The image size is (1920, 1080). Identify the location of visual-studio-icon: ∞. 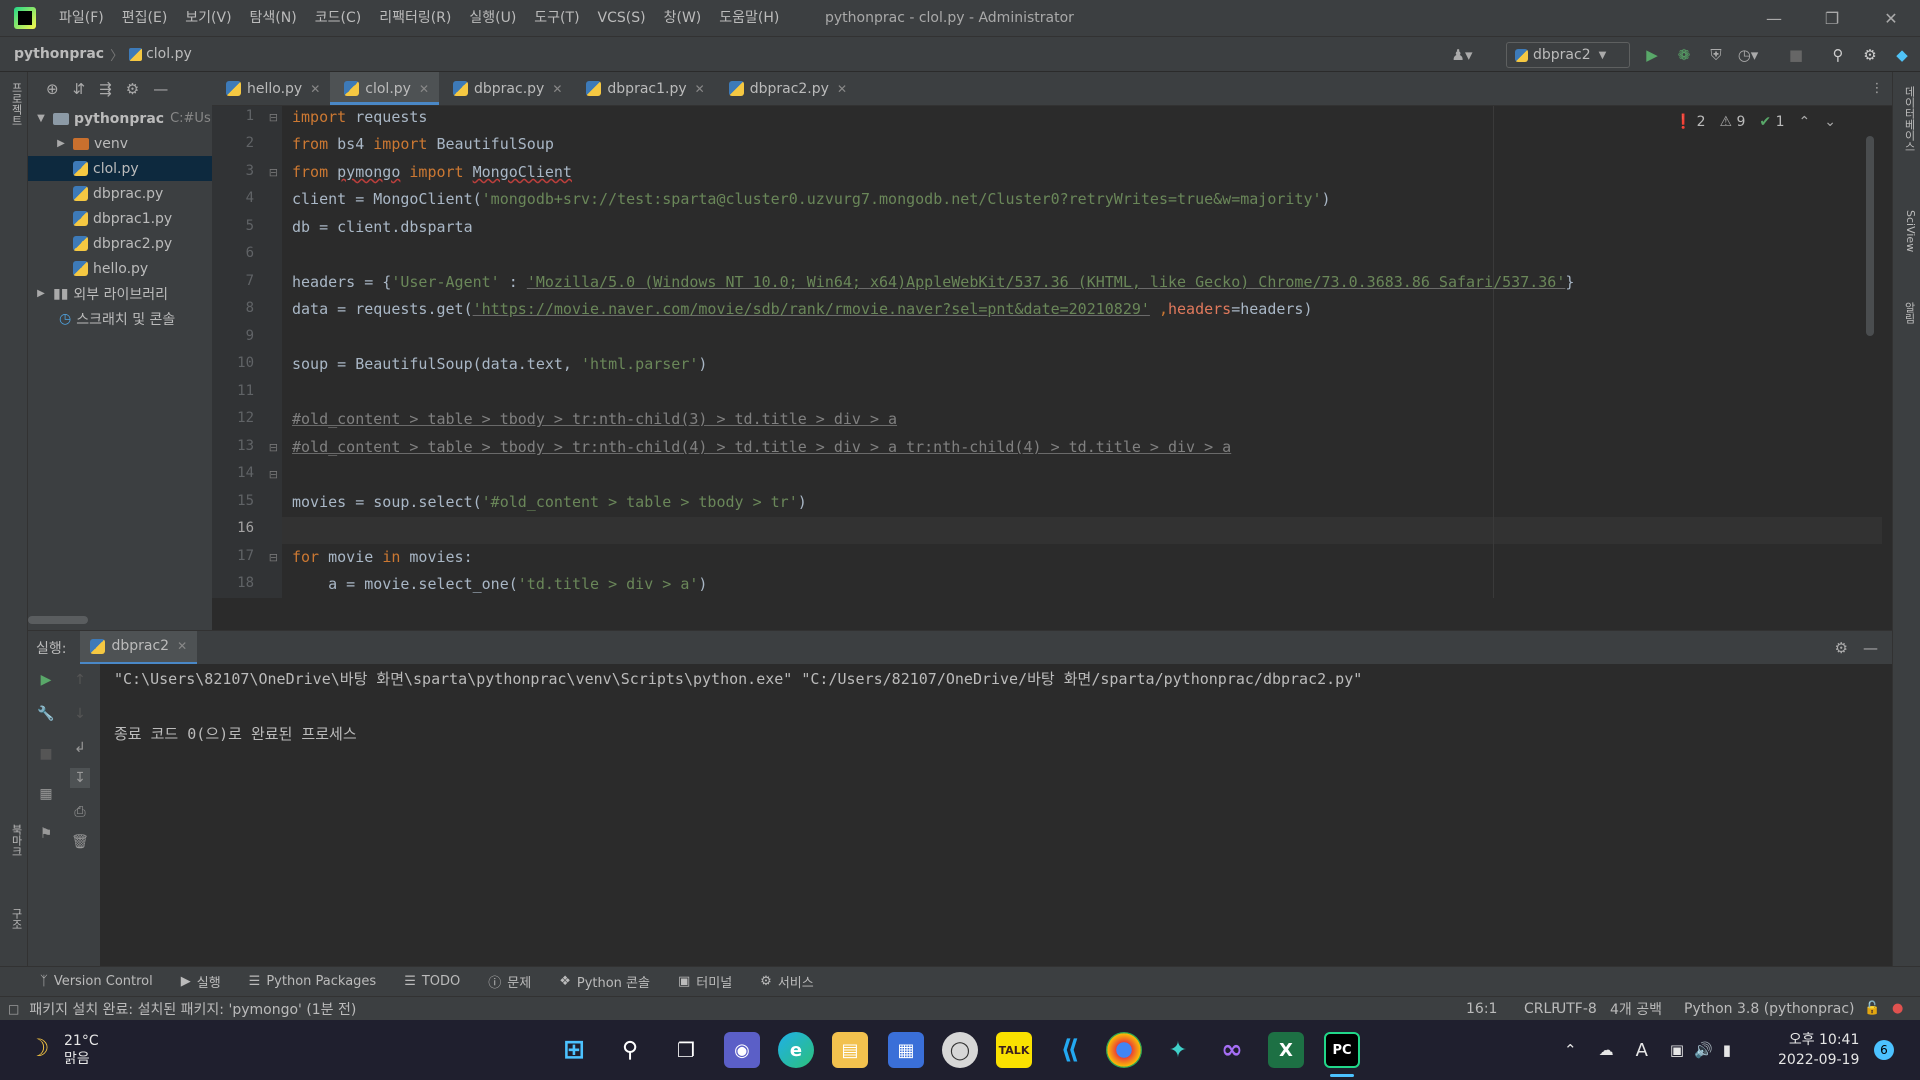
(1232, 1050).